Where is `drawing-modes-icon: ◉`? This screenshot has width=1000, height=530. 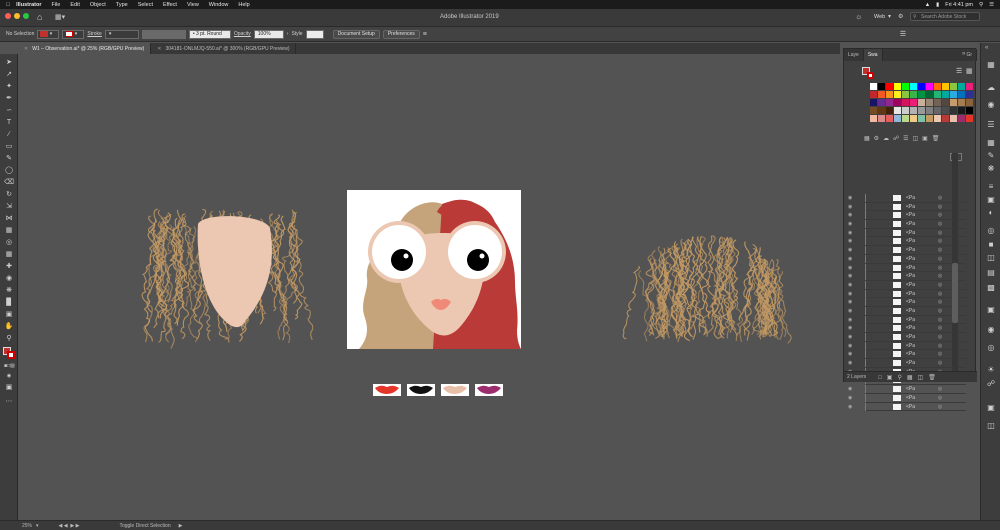
drawing-modes-icon: ◉ is located at coordinates (9, 376).